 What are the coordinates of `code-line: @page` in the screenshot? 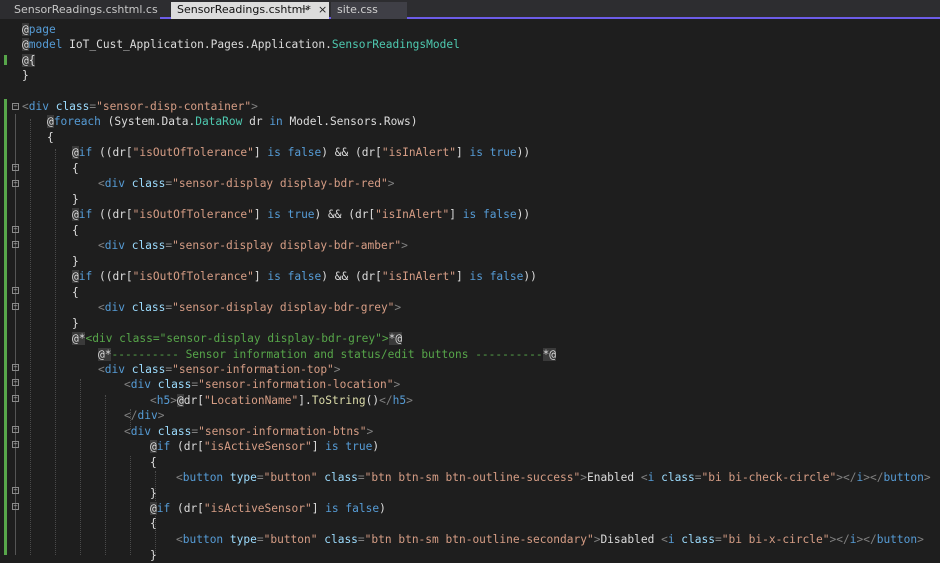 It's located at (39, 29).